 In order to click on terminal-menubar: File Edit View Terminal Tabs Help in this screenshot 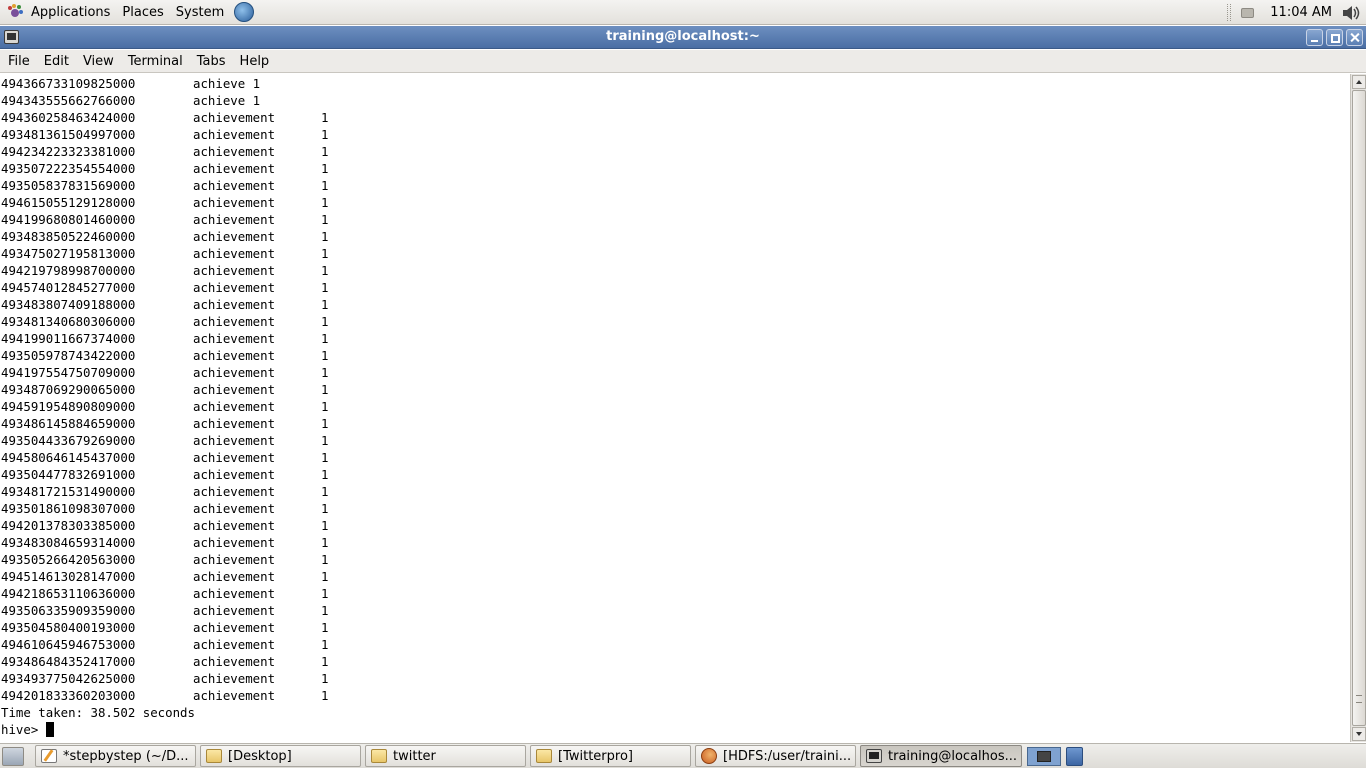, I will do `click(683, 61)`.